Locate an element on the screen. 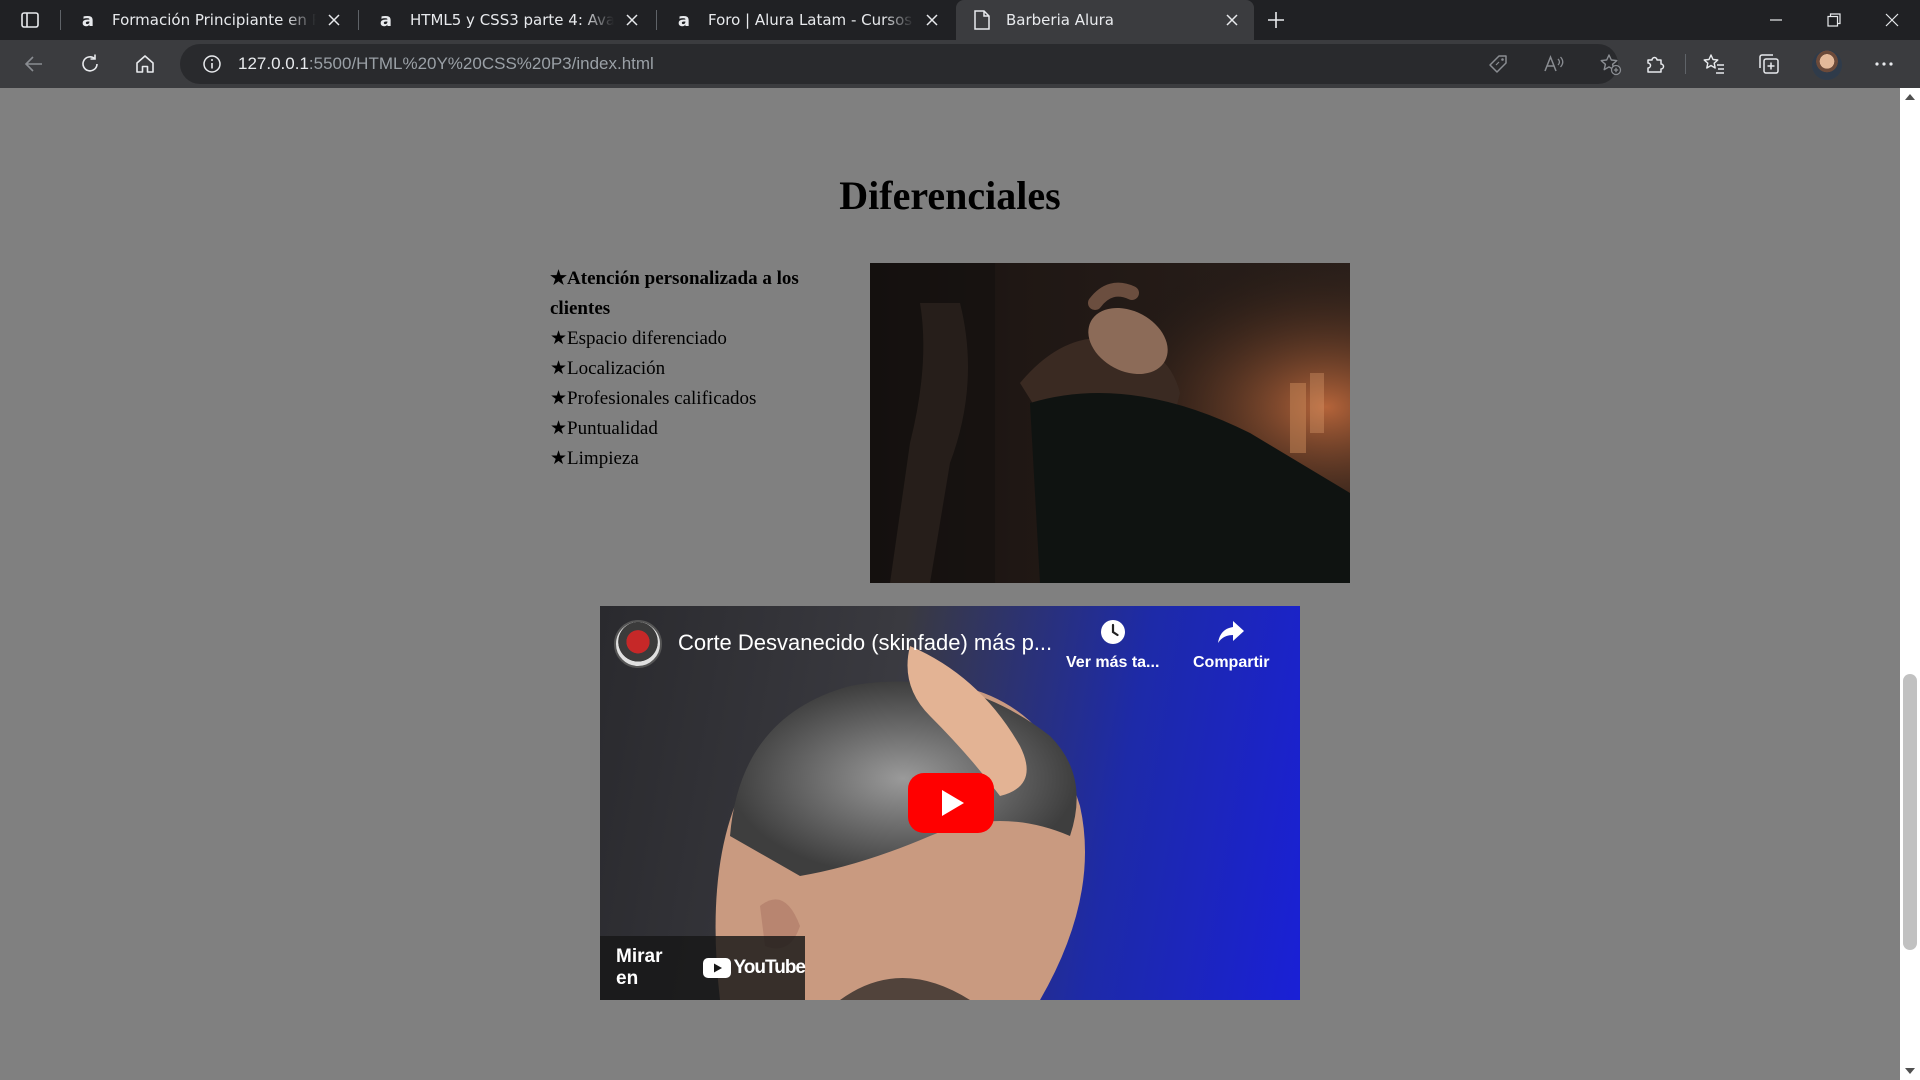 The width and height of the screenshot is (1920, 1080). play-icon is located at coordinates (951, 803).